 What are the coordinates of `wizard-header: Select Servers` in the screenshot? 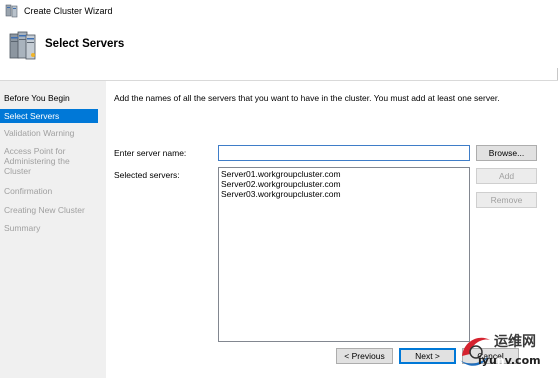 It's located at (279, 45).